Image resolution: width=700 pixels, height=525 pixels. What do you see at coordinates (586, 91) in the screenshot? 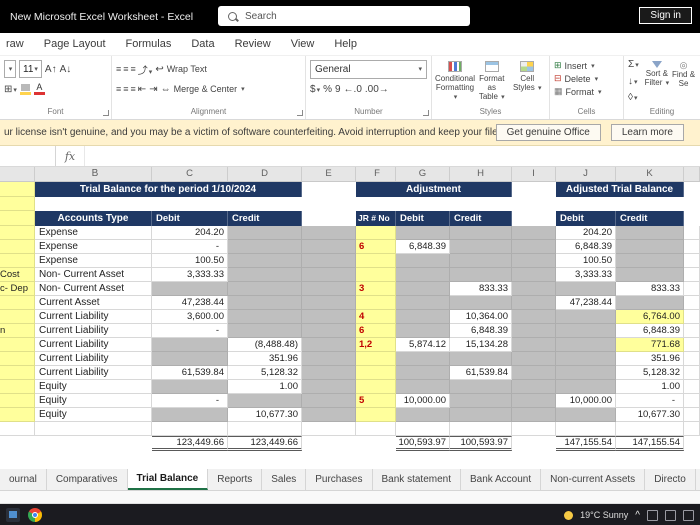
I see `format-cells-button: ▦ Format ▾` at bounding box center [586, 91].